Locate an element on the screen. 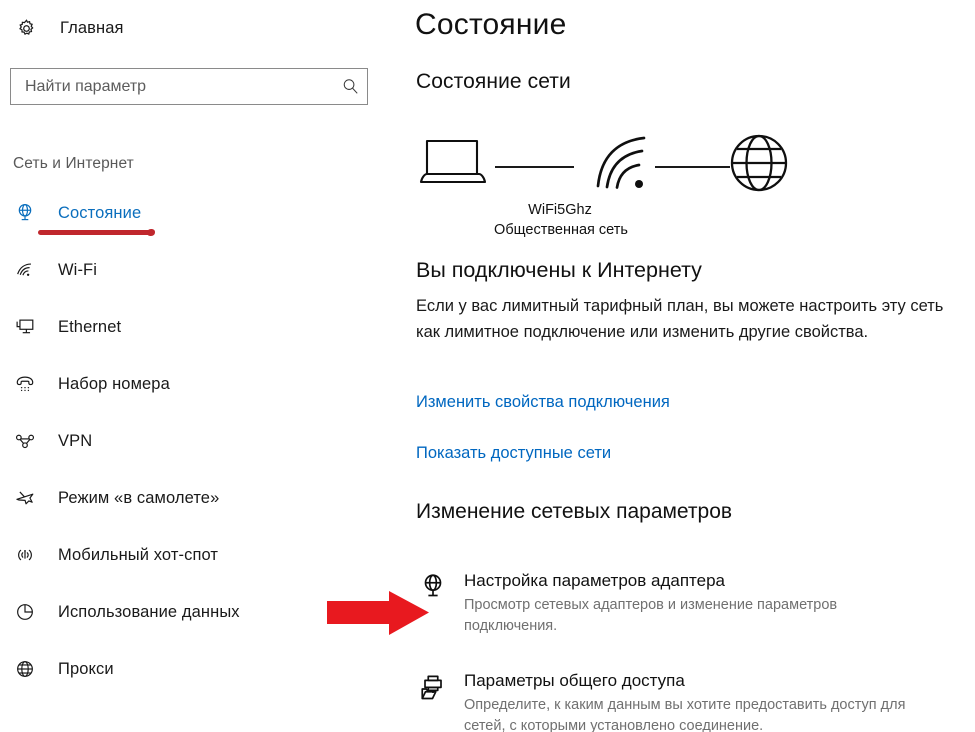  page-title: Состояние is located at coordinates (491, 24).